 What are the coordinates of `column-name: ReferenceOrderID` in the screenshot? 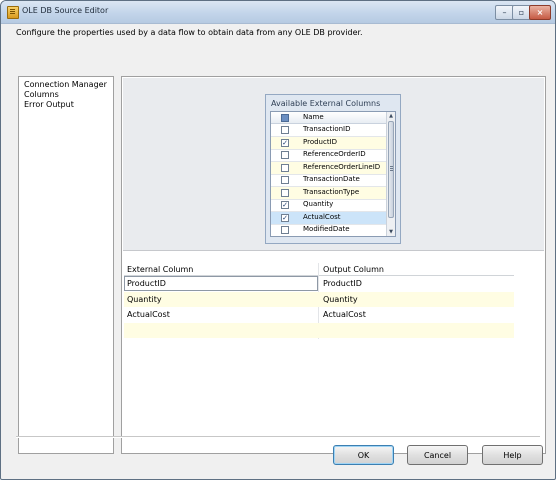 It's located at (334, 154).